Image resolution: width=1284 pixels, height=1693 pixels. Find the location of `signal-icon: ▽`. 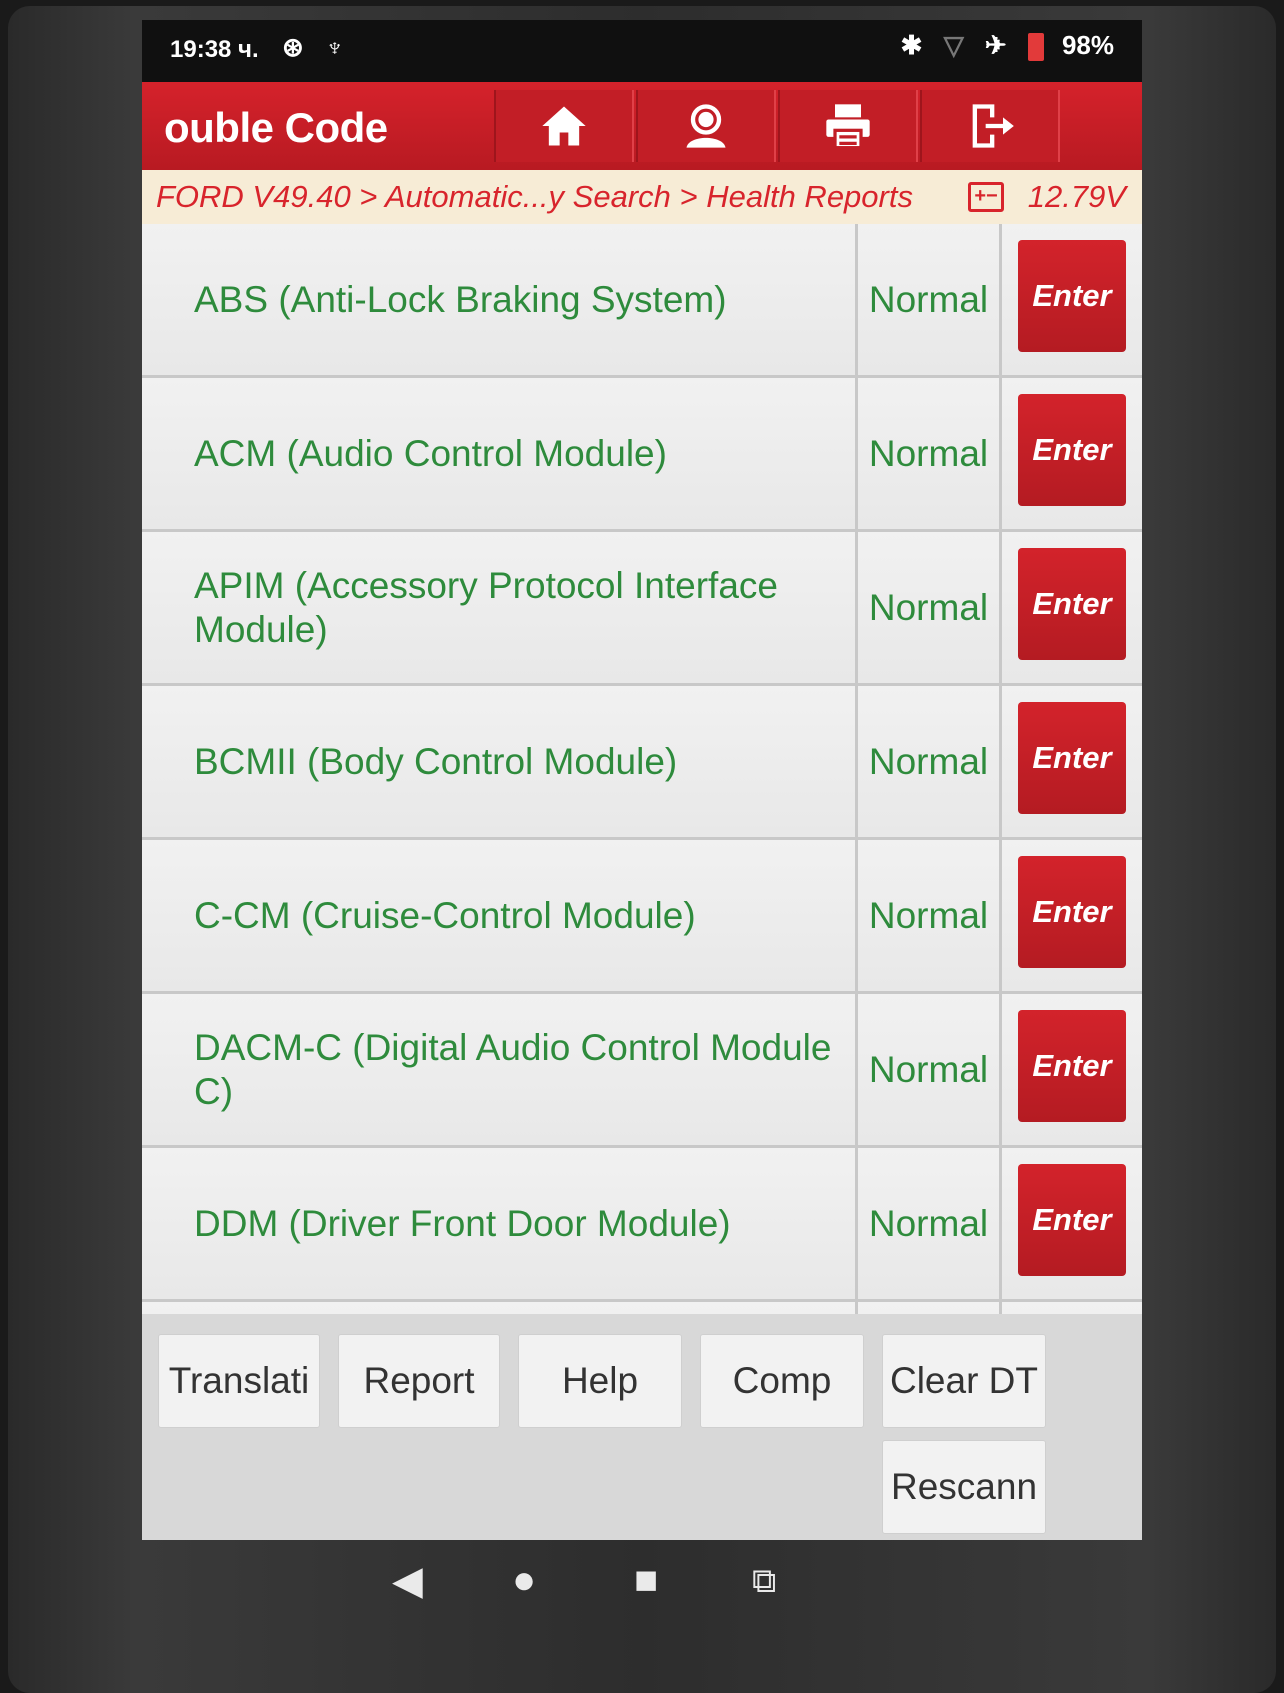

signal-icon: ▽ is located at coordinates (953, 45).